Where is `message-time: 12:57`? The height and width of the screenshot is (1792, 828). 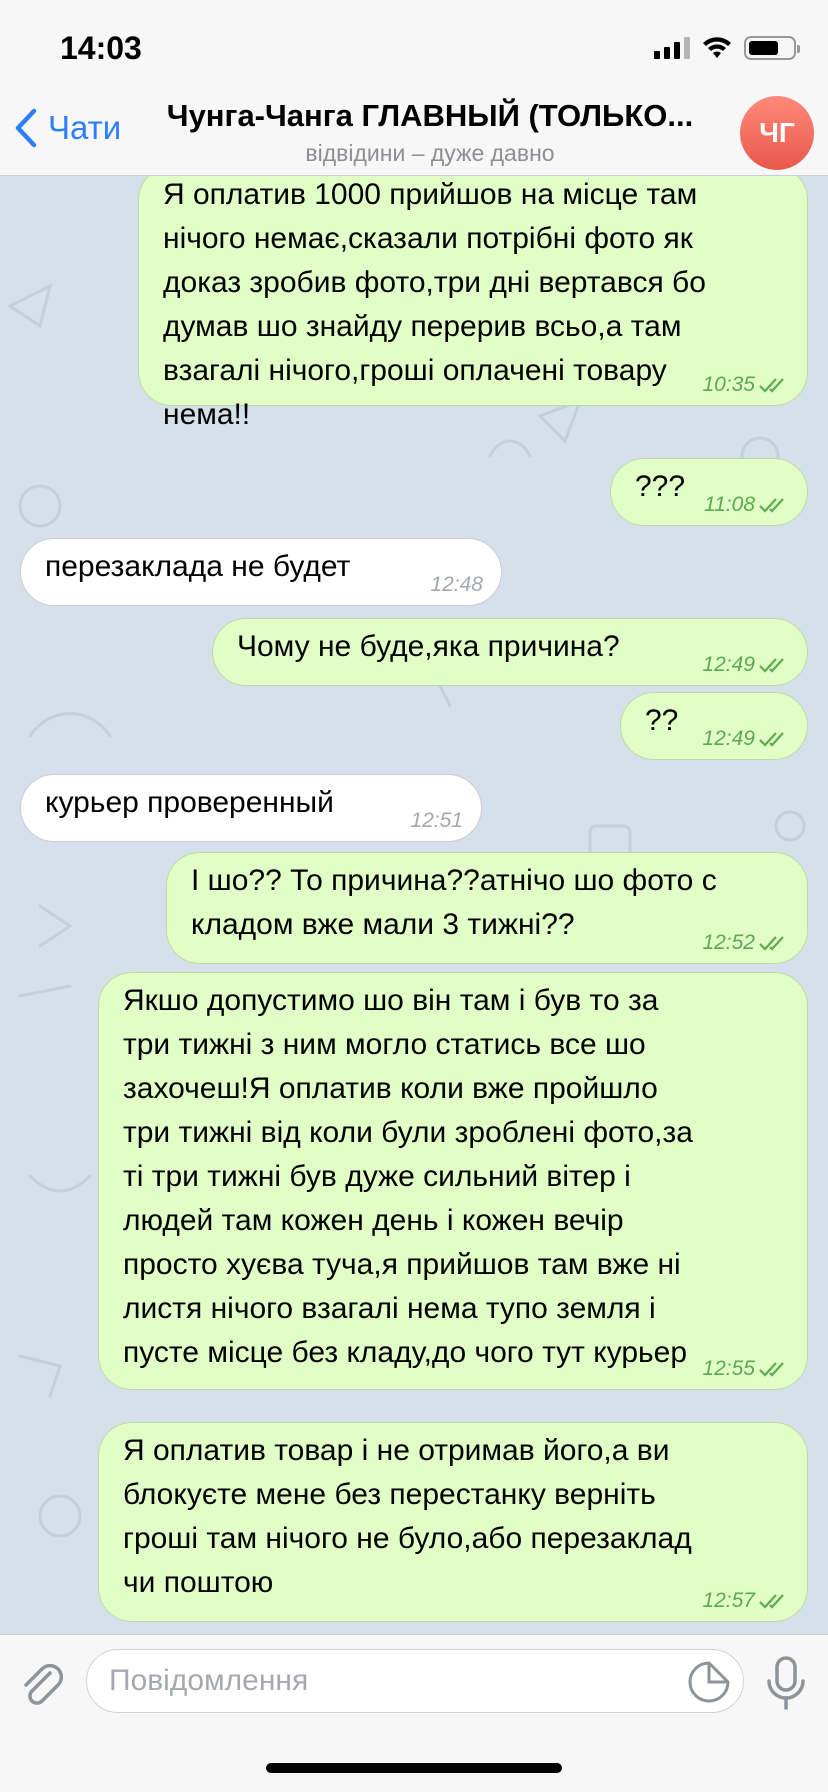
message-time: 12:57 is located at coordinates (728, 1600).